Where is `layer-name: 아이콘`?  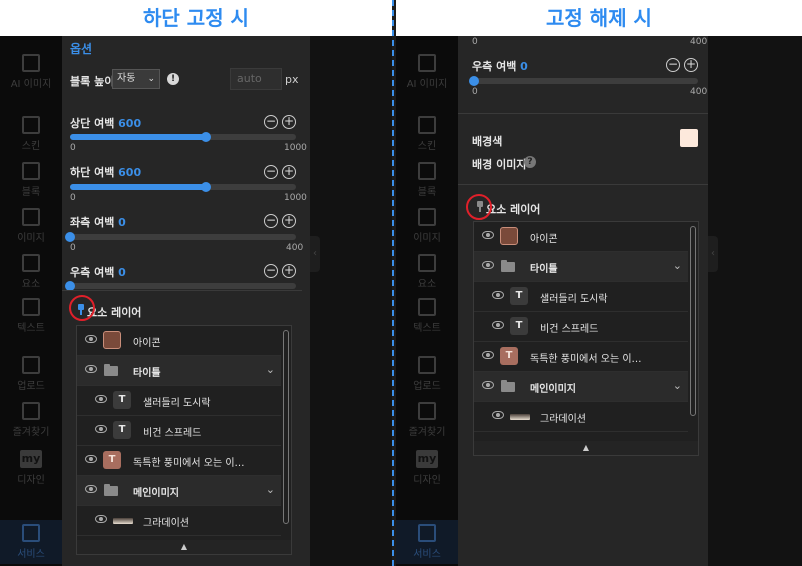 layer-name: 아이콘 is located at coordinates (147, 343).